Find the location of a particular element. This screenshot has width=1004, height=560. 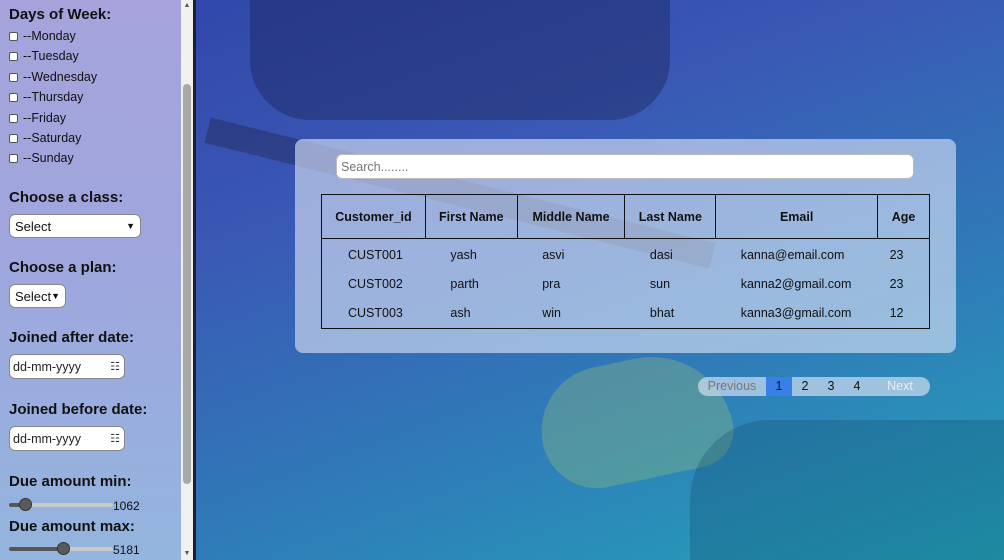

plan-select-value: Select is located at coordinates (33, 296).